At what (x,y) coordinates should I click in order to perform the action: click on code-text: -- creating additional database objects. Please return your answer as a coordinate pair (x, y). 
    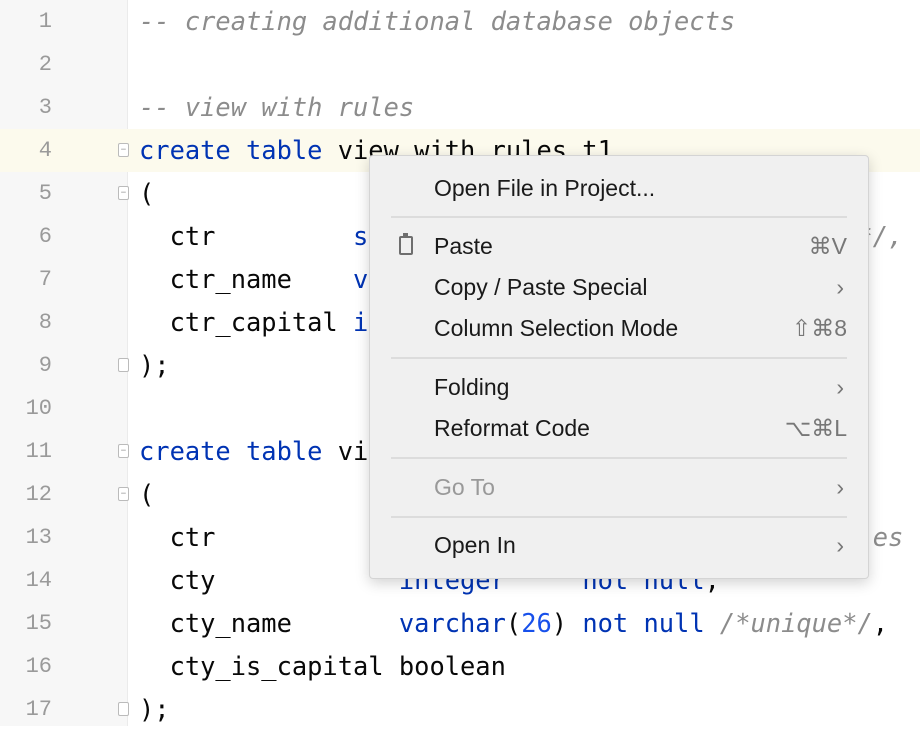
    Looking at the image, I should click on (437, 21).